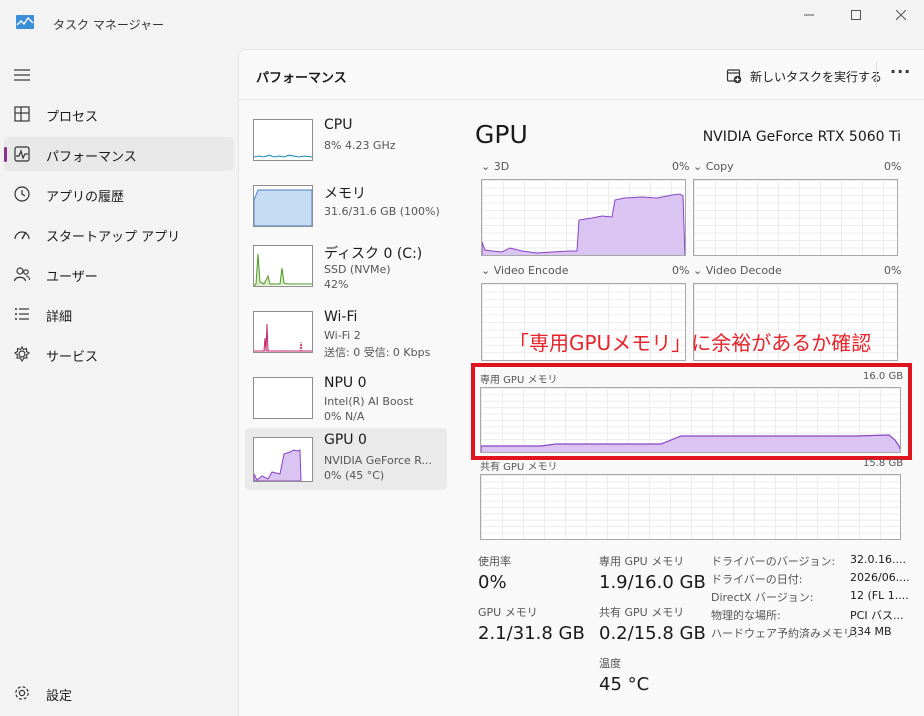 The width and height of the screenshot is (924, 716). I want to click on dedicated-stat-value: 1.9/16.0 GB, so click(652, 582).